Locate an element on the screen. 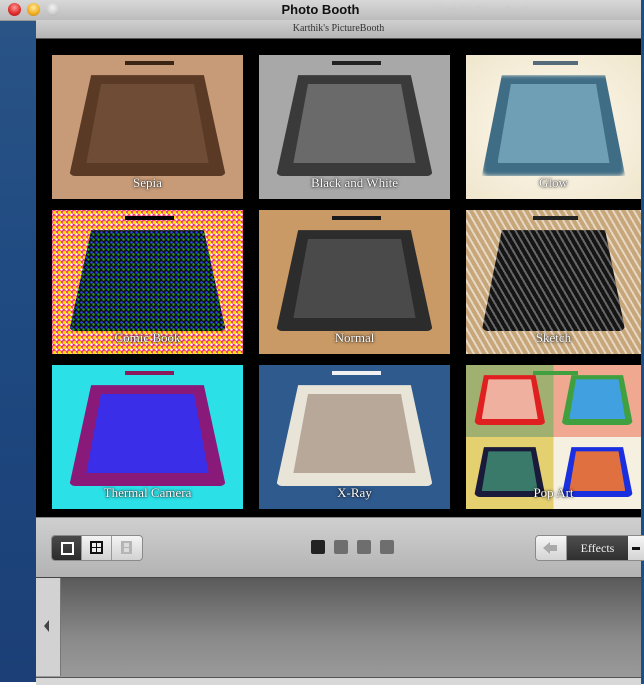 The height and width of the screenshot is (685, 644). effect-label: Sketch is located at coordinates (553, 337).